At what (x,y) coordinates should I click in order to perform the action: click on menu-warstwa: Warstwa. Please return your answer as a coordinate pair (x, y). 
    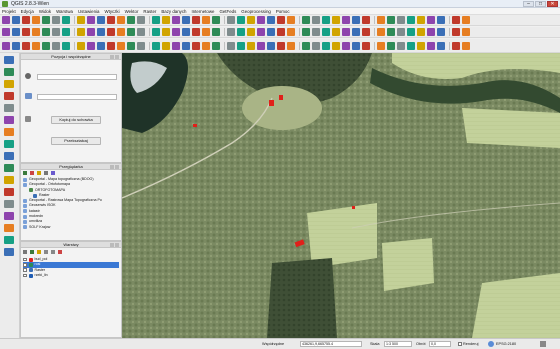
    Looking at the image, I should click on (64, 11).